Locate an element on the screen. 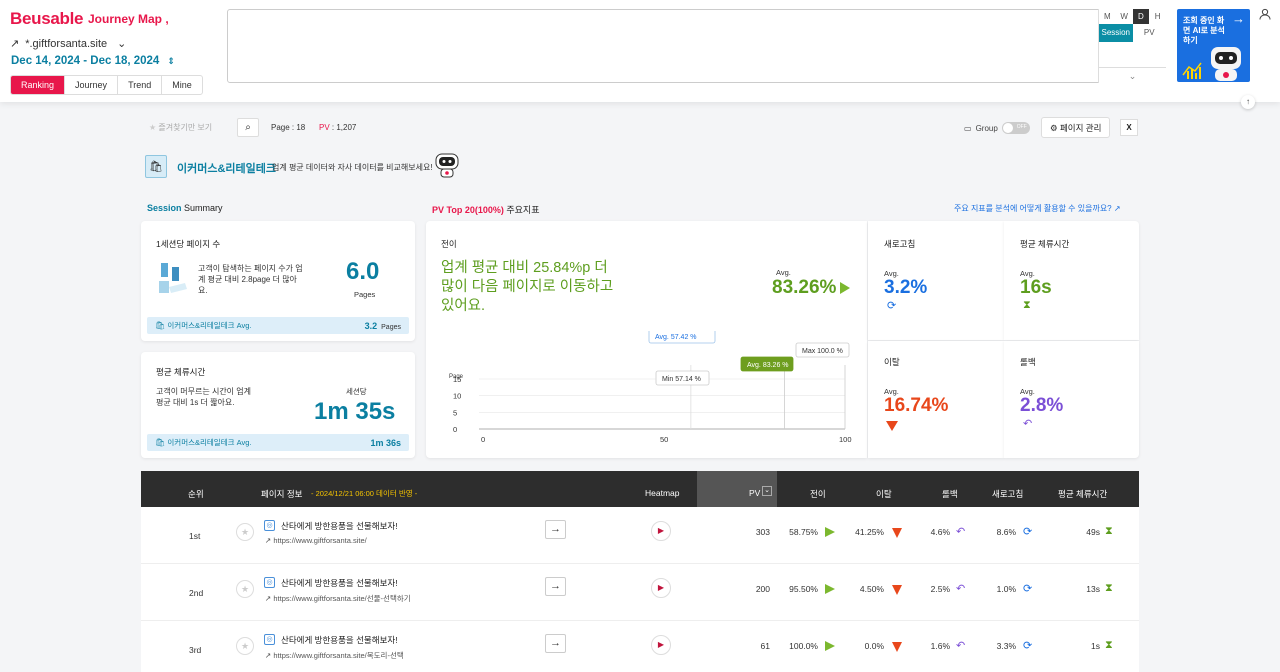 The image size is (1280, 672). tab-mine: Mine is located at coordinates (182, 85).